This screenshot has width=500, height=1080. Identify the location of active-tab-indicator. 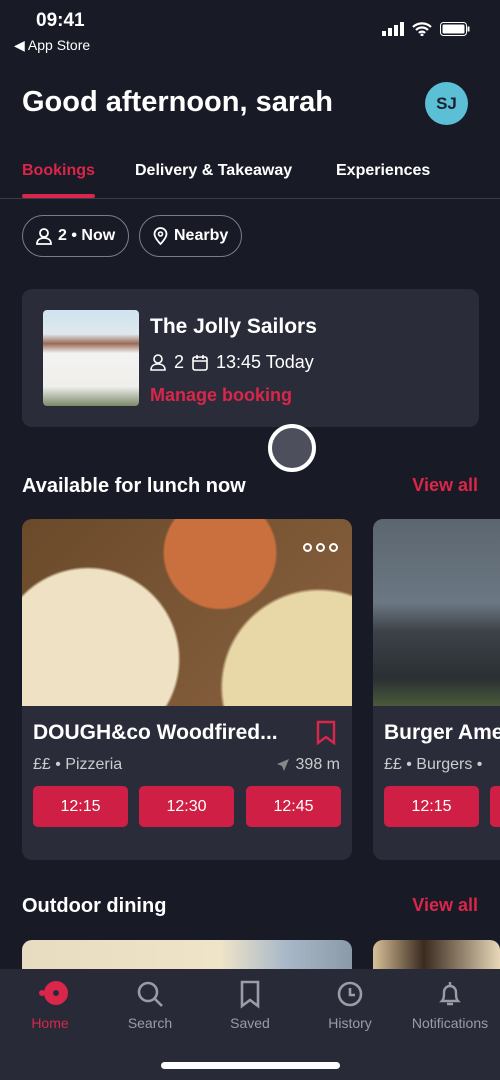
(58, 196).